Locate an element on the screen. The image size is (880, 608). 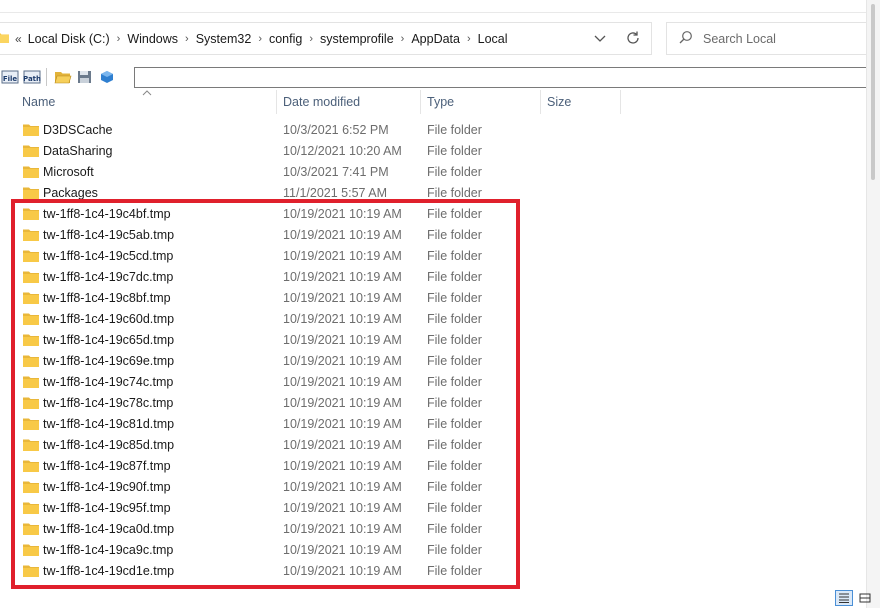
file-row: Packages 11/1/2021 5:57 AM File folder is located at coordinates (433, 193).